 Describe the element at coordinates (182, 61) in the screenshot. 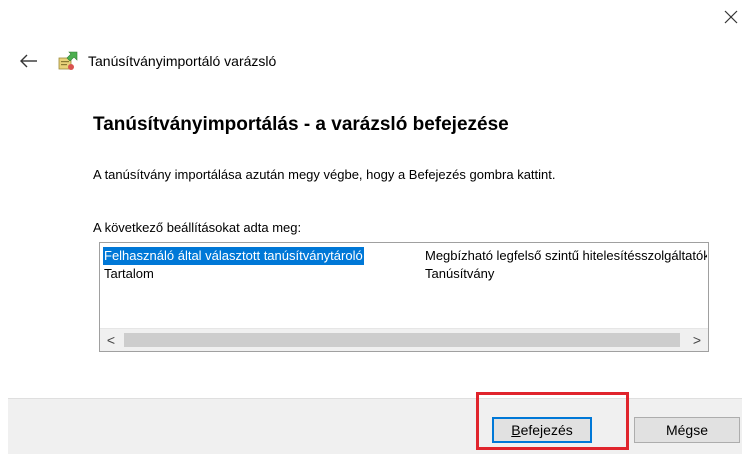

I see `wizard-title: Tanúsítványimportáló varázsló` at that location.